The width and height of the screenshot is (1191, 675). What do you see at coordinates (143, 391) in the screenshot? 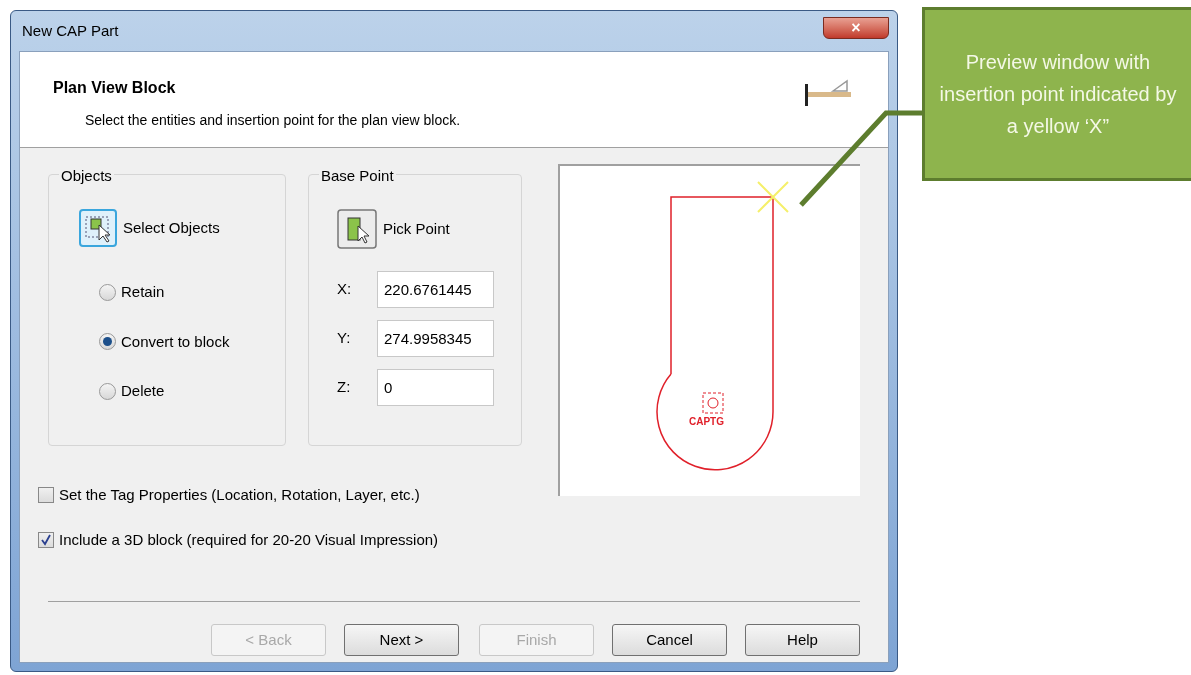
I see `radio-label: Delete` at bounding box center [143, 391].